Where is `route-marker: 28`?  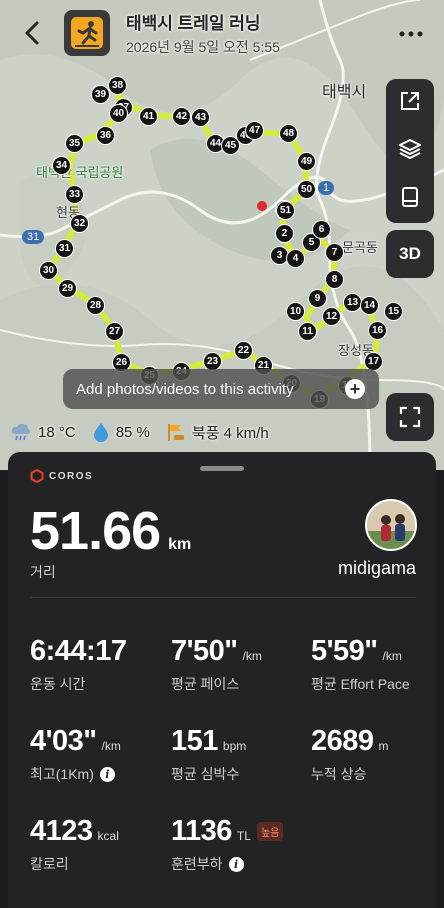 route-marker: 28 is located at coordinates (95, 305).